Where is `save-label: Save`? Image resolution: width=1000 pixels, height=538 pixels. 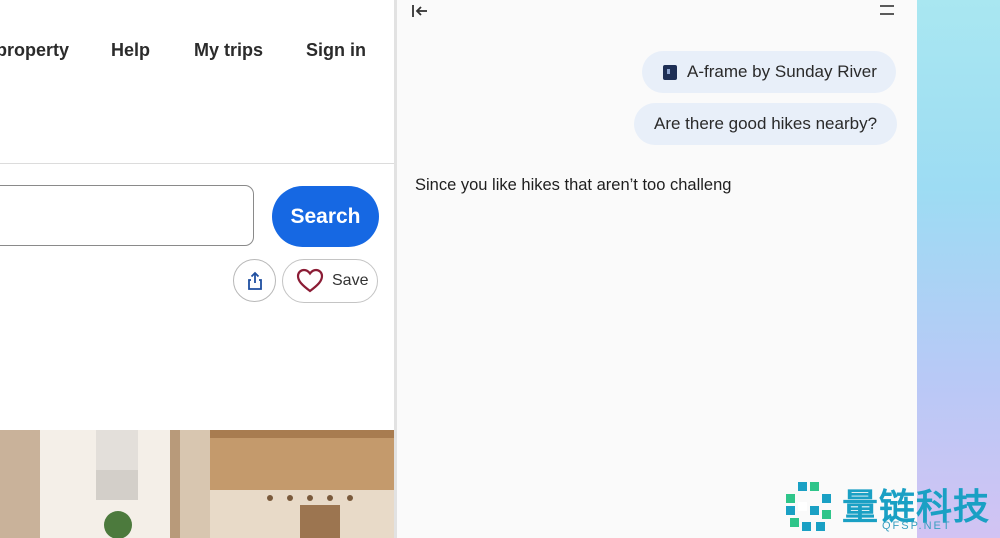 save-label: Save is located at coordinates (350, 280).